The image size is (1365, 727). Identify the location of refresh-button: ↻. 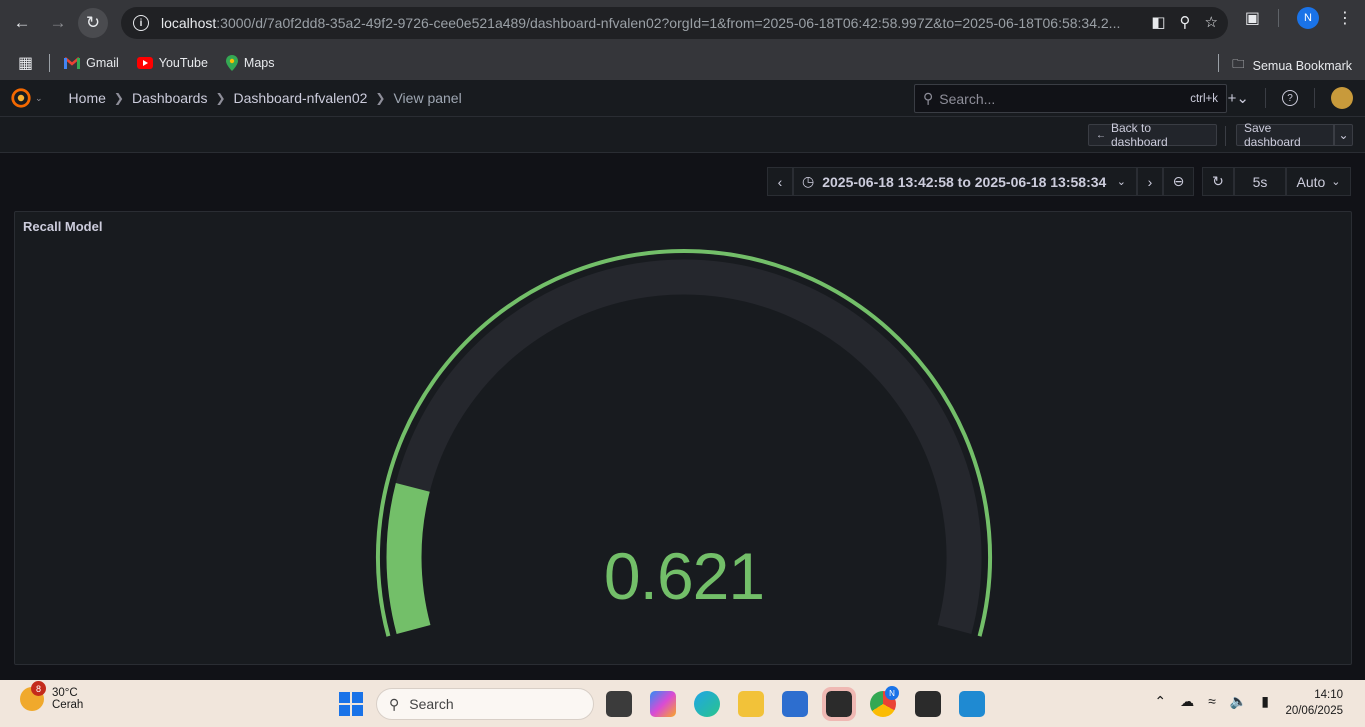
(1218, 181).